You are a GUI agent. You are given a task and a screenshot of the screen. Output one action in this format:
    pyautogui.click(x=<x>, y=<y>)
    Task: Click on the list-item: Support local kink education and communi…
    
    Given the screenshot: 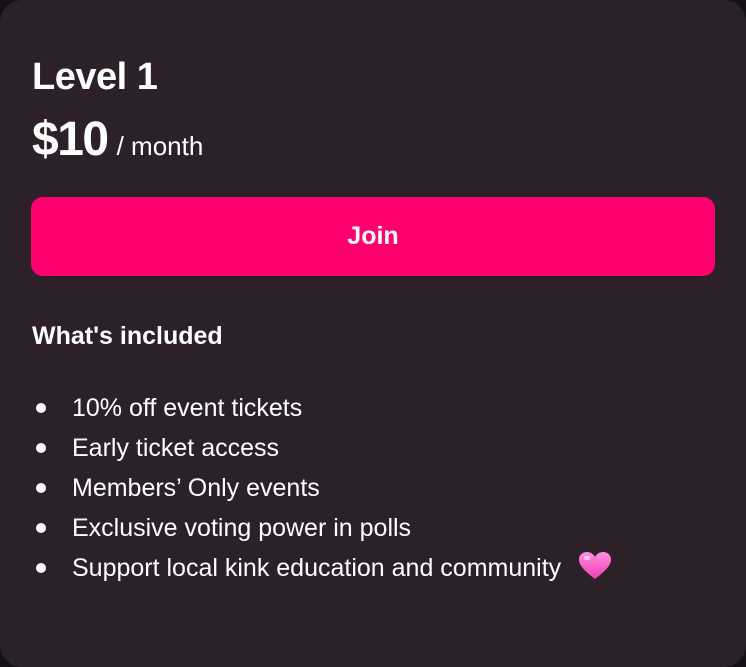 What is the action you would take?
    pyautogui.click(x=322, y=568)
    